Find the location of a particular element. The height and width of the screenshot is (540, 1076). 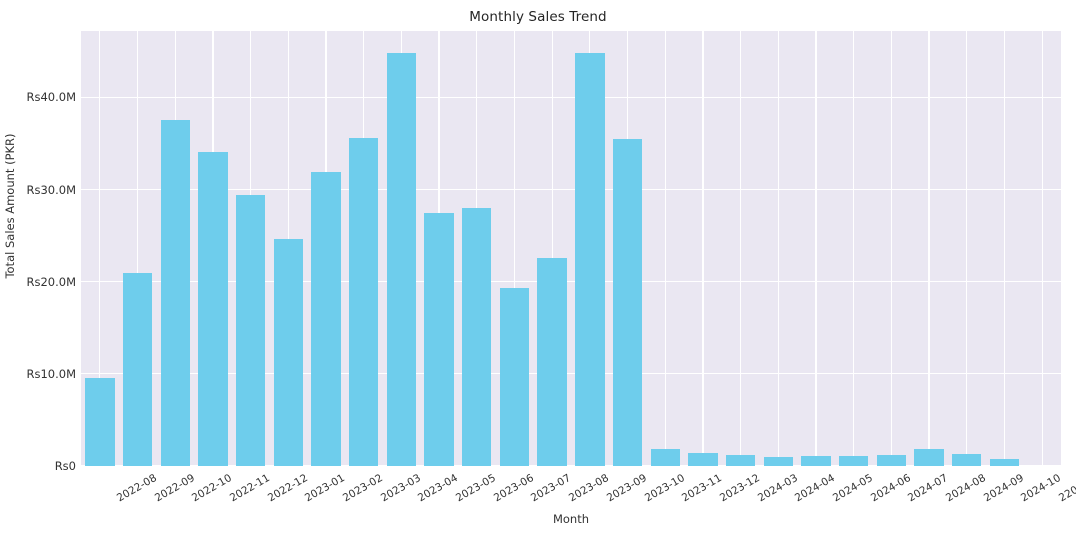

chart-title: Monthly Sales Trend is located at coordinates (538, 17).